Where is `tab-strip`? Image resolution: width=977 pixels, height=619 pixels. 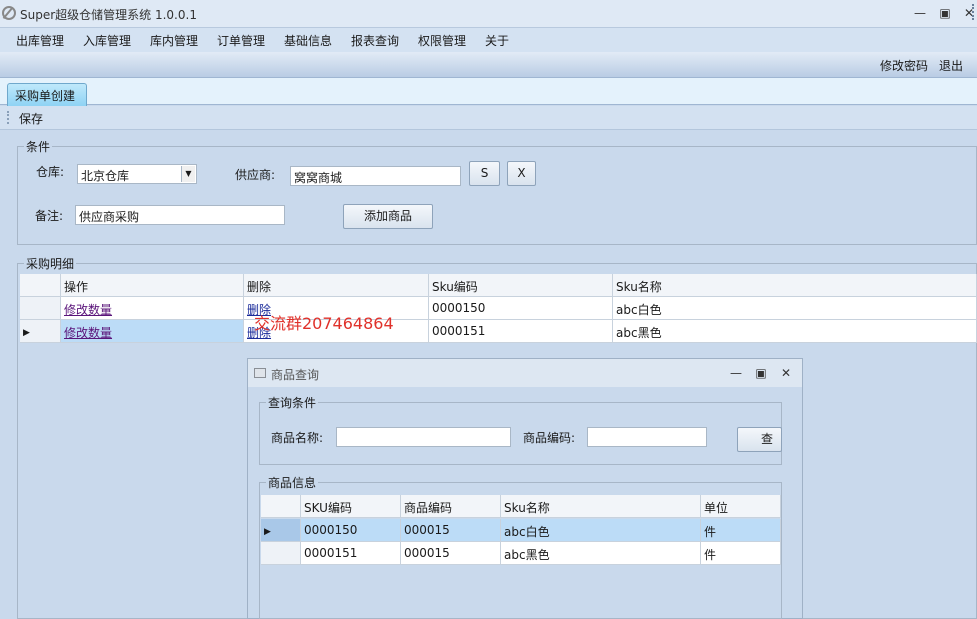
tab-strip is located at coordinates (488, 91).